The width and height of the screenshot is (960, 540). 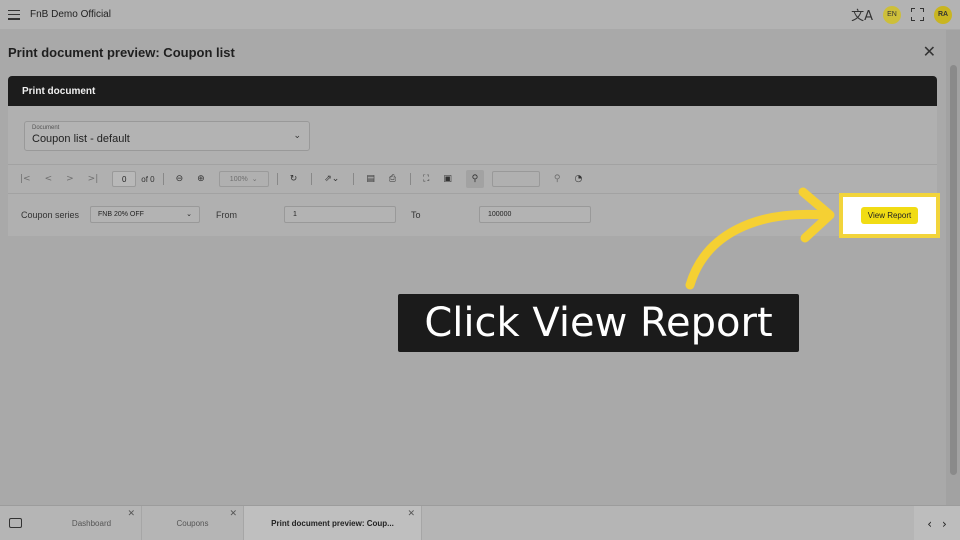 I want to click on tab-navigation: ‹ ›, so click(x=937, y=523).